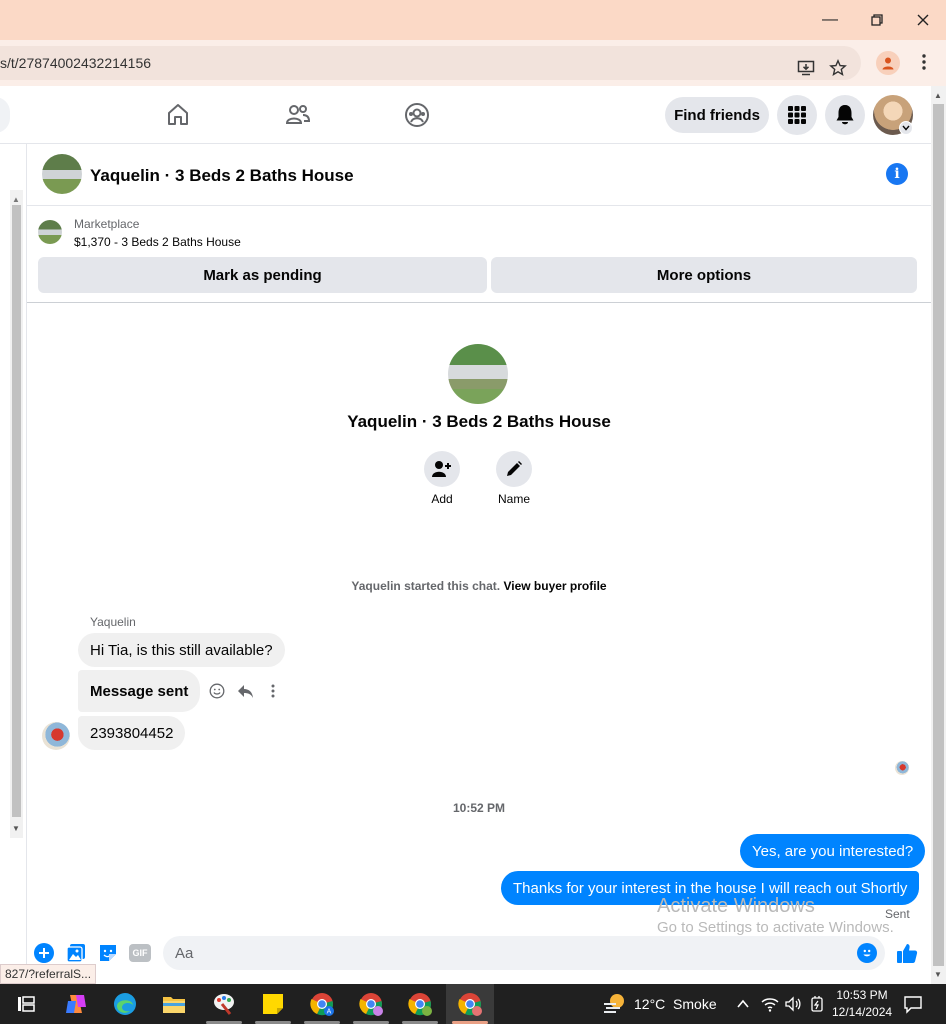 The width and height of the screenshot is (946, 1024). I want to click on sender-name: Yaquelin, so click(113, 622).